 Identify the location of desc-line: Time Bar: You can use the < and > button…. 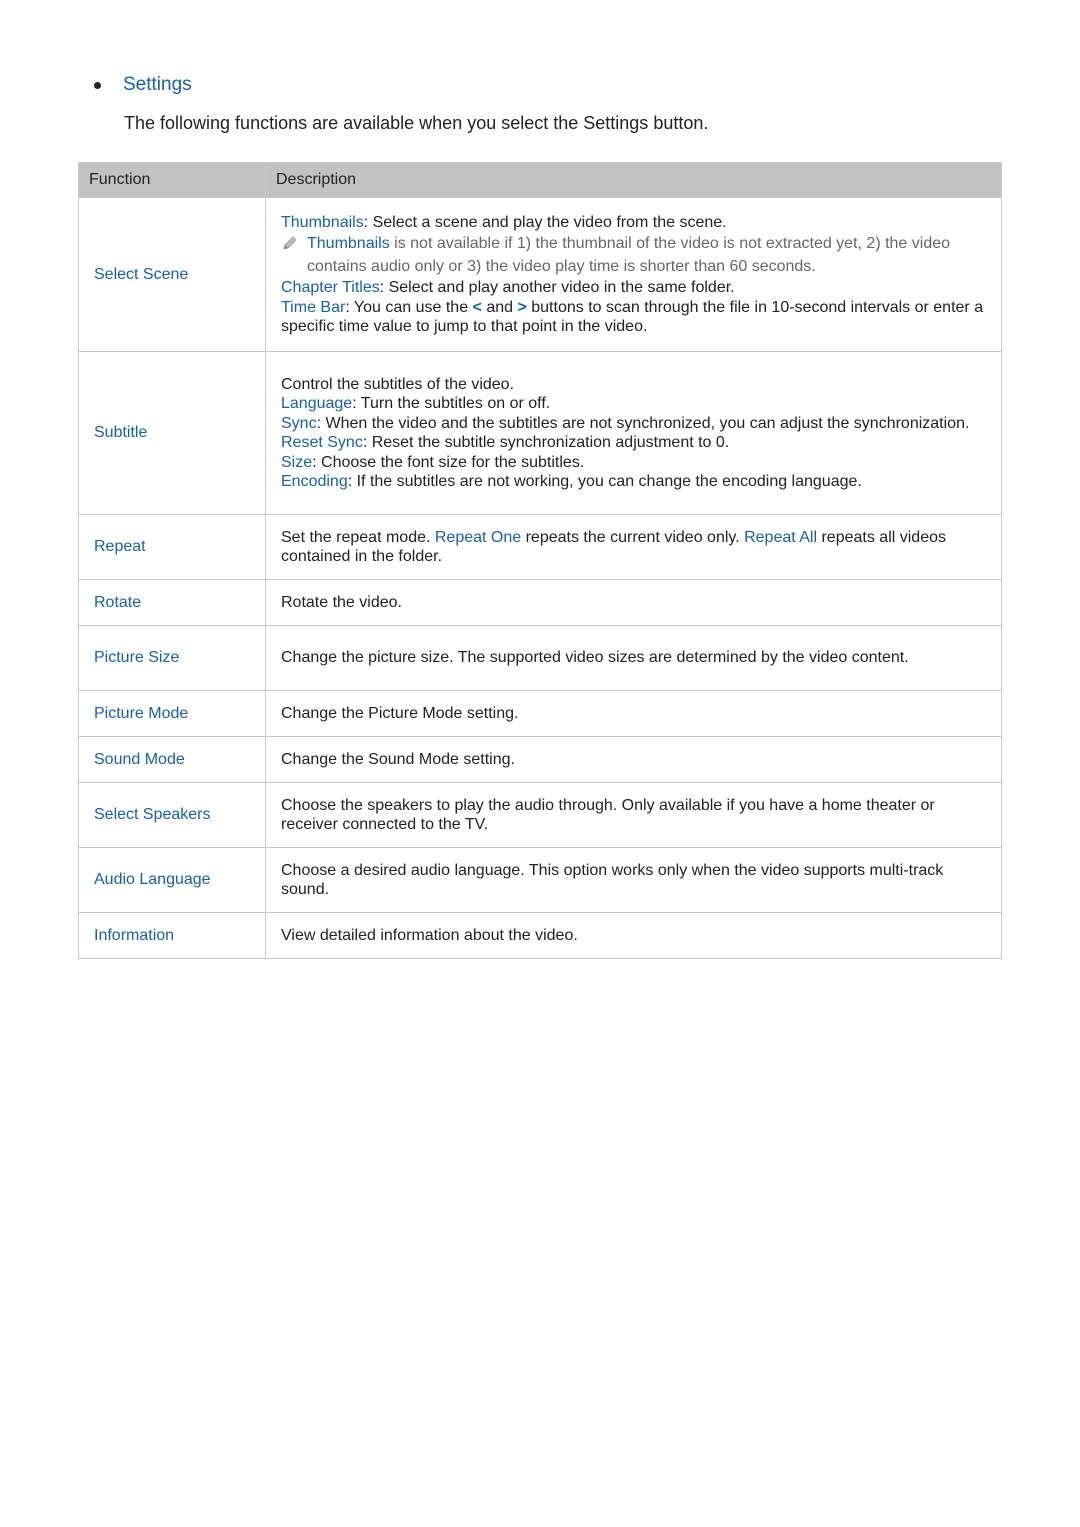
(633, 317).